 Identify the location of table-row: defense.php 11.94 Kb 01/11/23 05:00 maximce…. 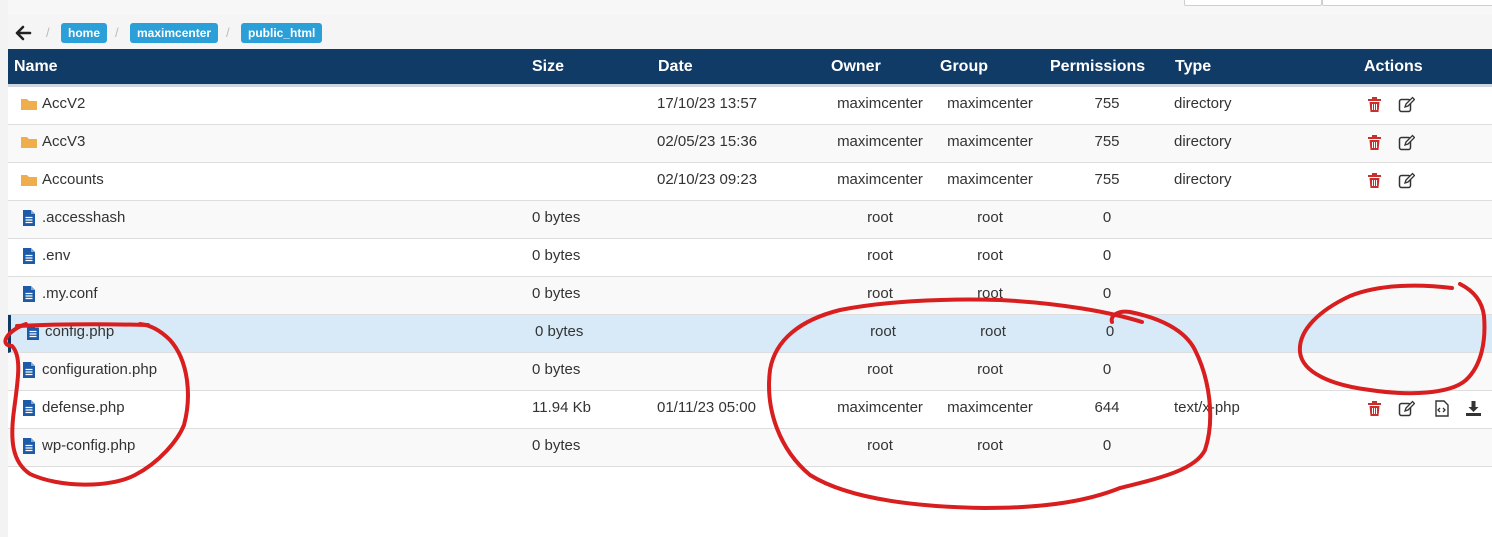
(750, 410).